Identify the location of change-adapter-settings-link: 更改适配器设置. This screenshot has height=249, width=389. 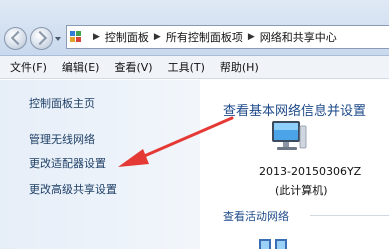
(67, 163).